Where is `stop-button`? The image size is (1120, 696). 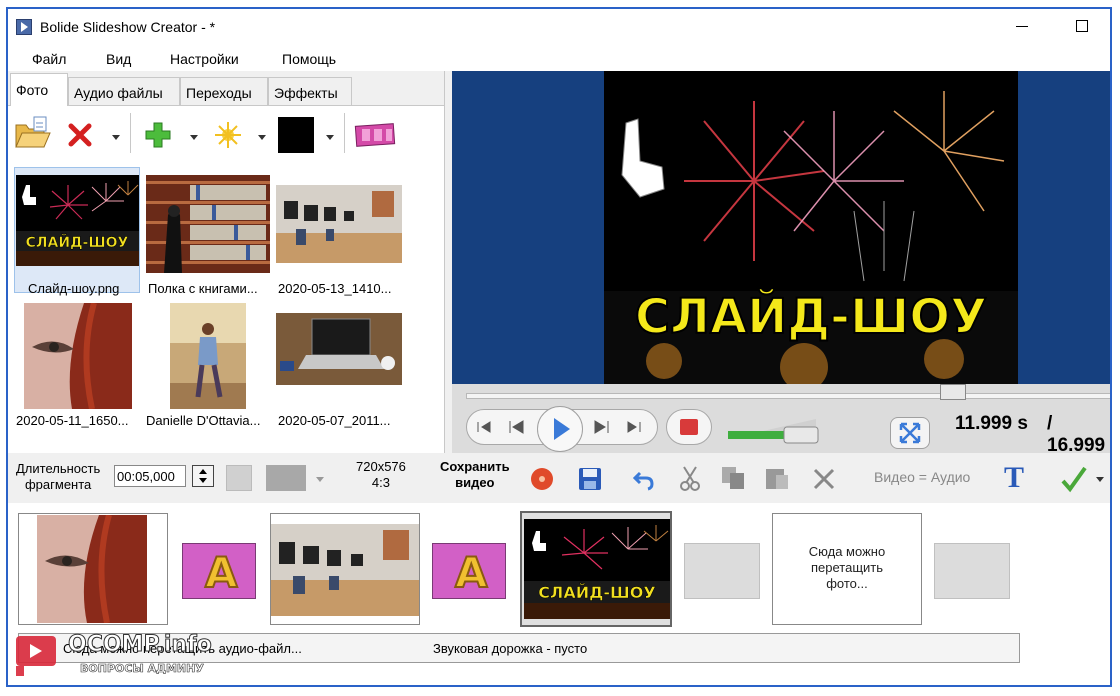
stop-button is located at coordinates (689, 427).